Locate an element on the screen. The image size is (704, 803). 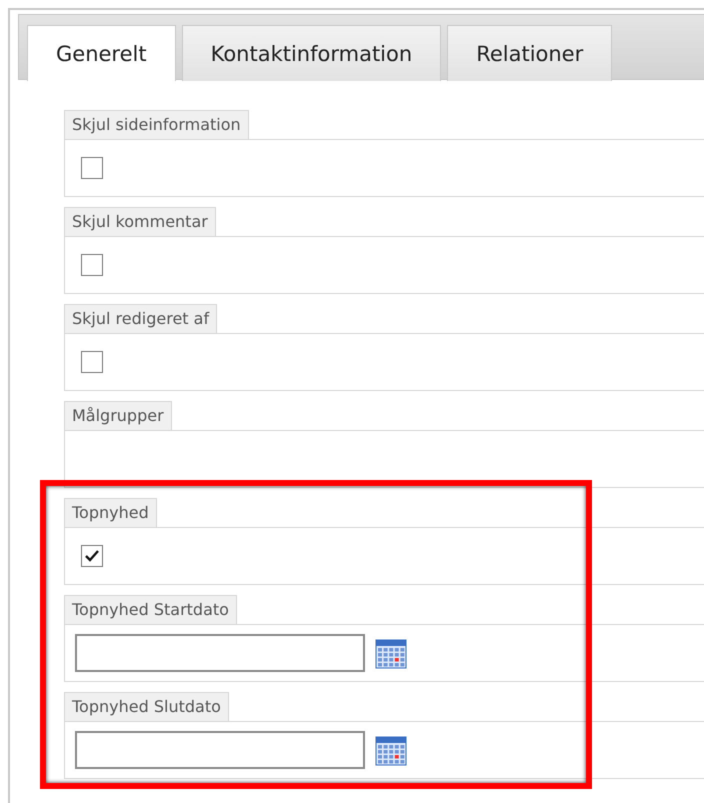
field-label: Topnyhed Startdato is located at coordinates (150, 609).